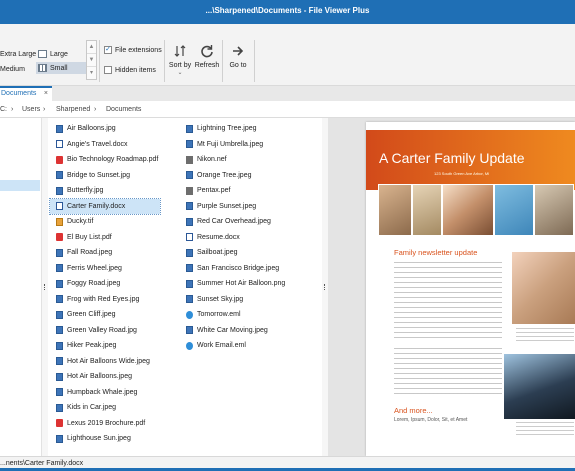  I want to click on file-item: Air Balloons.jpg, so click(105, 129).